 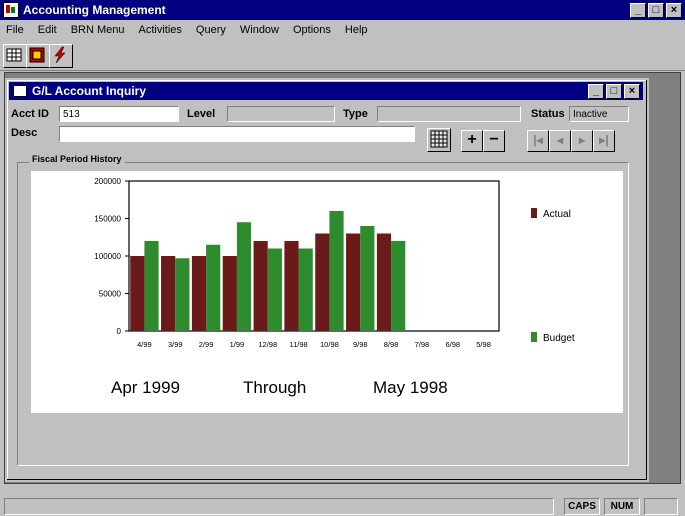 What do you see at coordinates (94, 10) in the screenshot?
I see `app-title: Accounting Management` at bounding box center [94, 10].